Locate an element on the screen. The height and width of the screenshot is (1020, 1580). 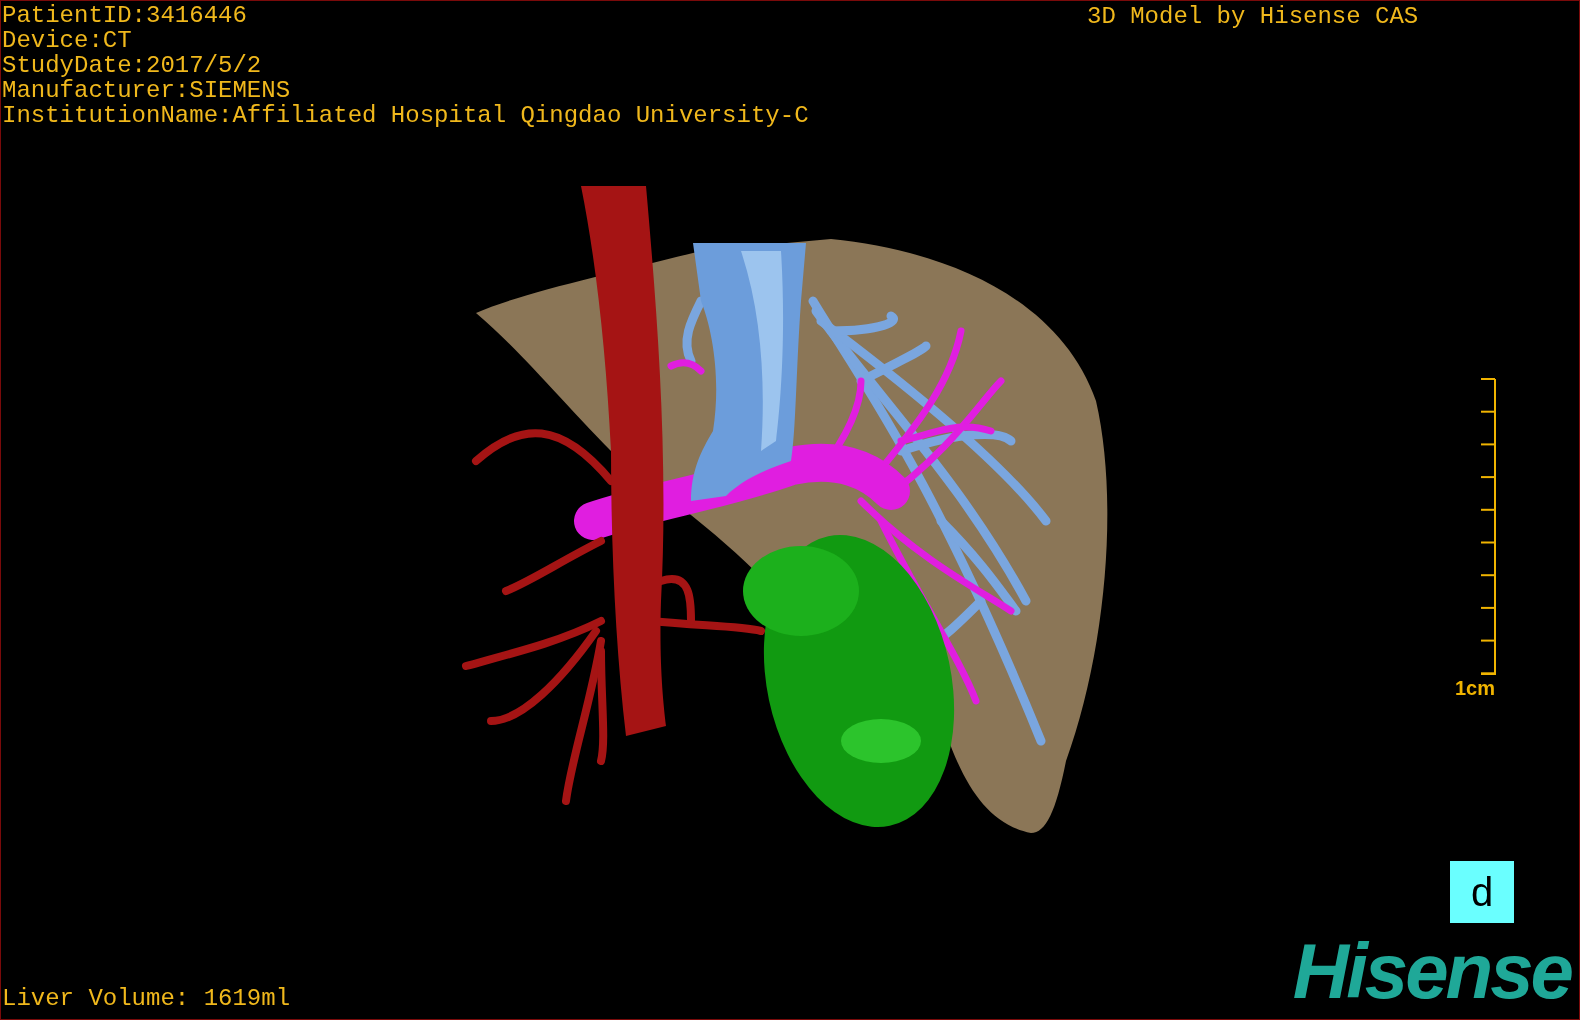
patient-info-text: Device:CT is located at coordinates (67, 40).